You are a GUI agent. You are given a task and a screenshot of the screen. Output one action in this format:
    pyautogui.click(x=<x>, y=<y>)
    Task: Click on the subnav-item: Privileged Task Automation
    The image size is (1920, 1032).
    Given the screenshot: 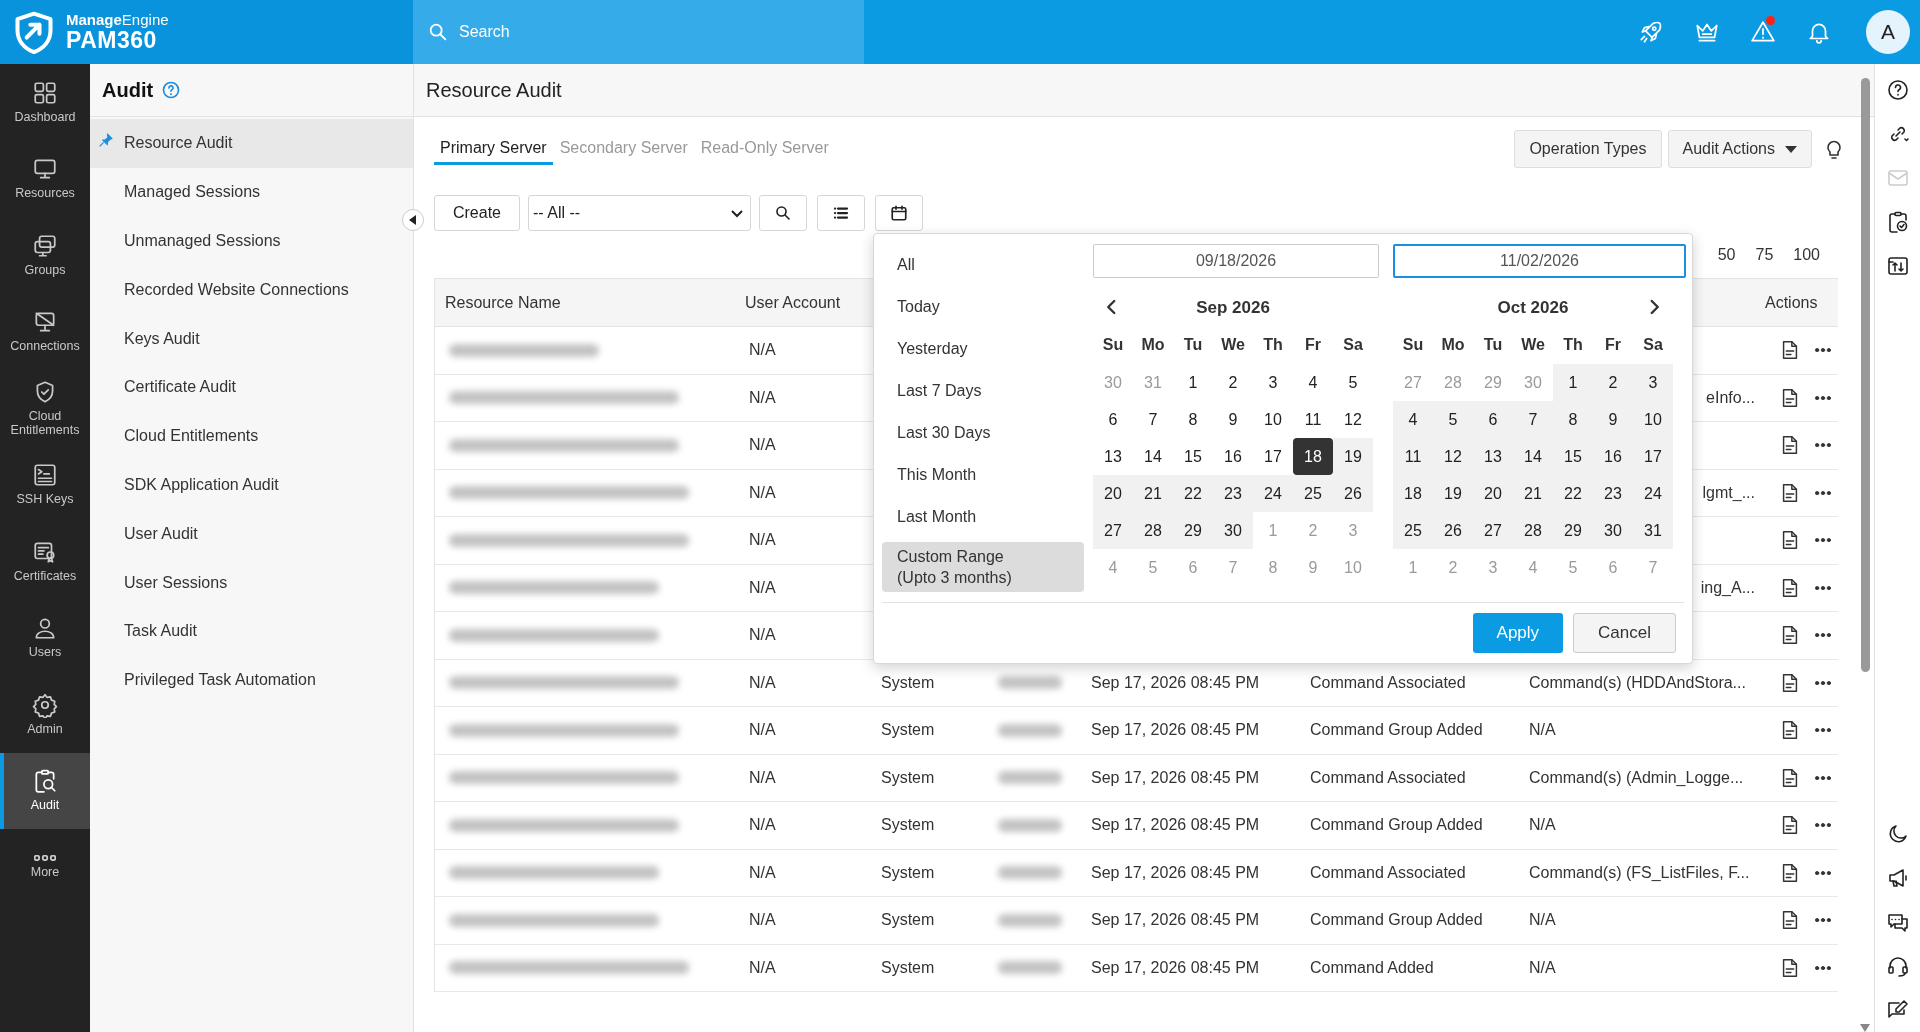 What is the action you would take?
    pyautogui.click(x=251, y=680)
    